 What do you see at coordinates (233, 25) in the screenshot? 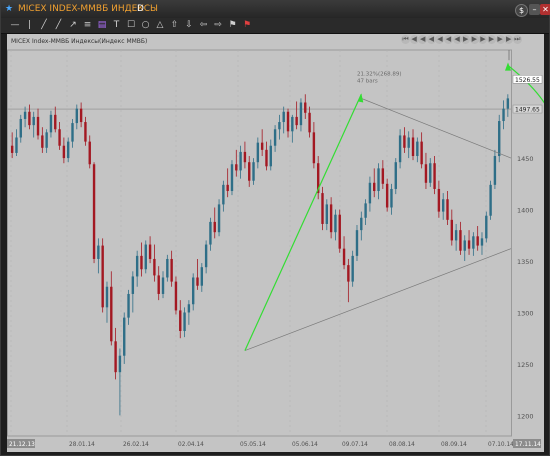
I see `flag-icon: ⚑` at bounding box center [233, 25].